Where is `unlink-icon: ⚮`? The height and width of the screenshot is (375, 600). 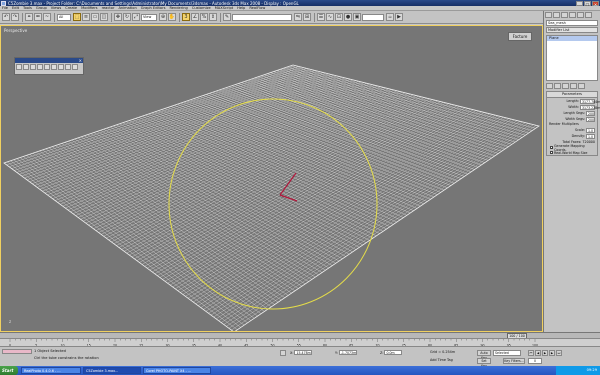
unlink-icon: ⚮ is located at coordinates (38, 17).